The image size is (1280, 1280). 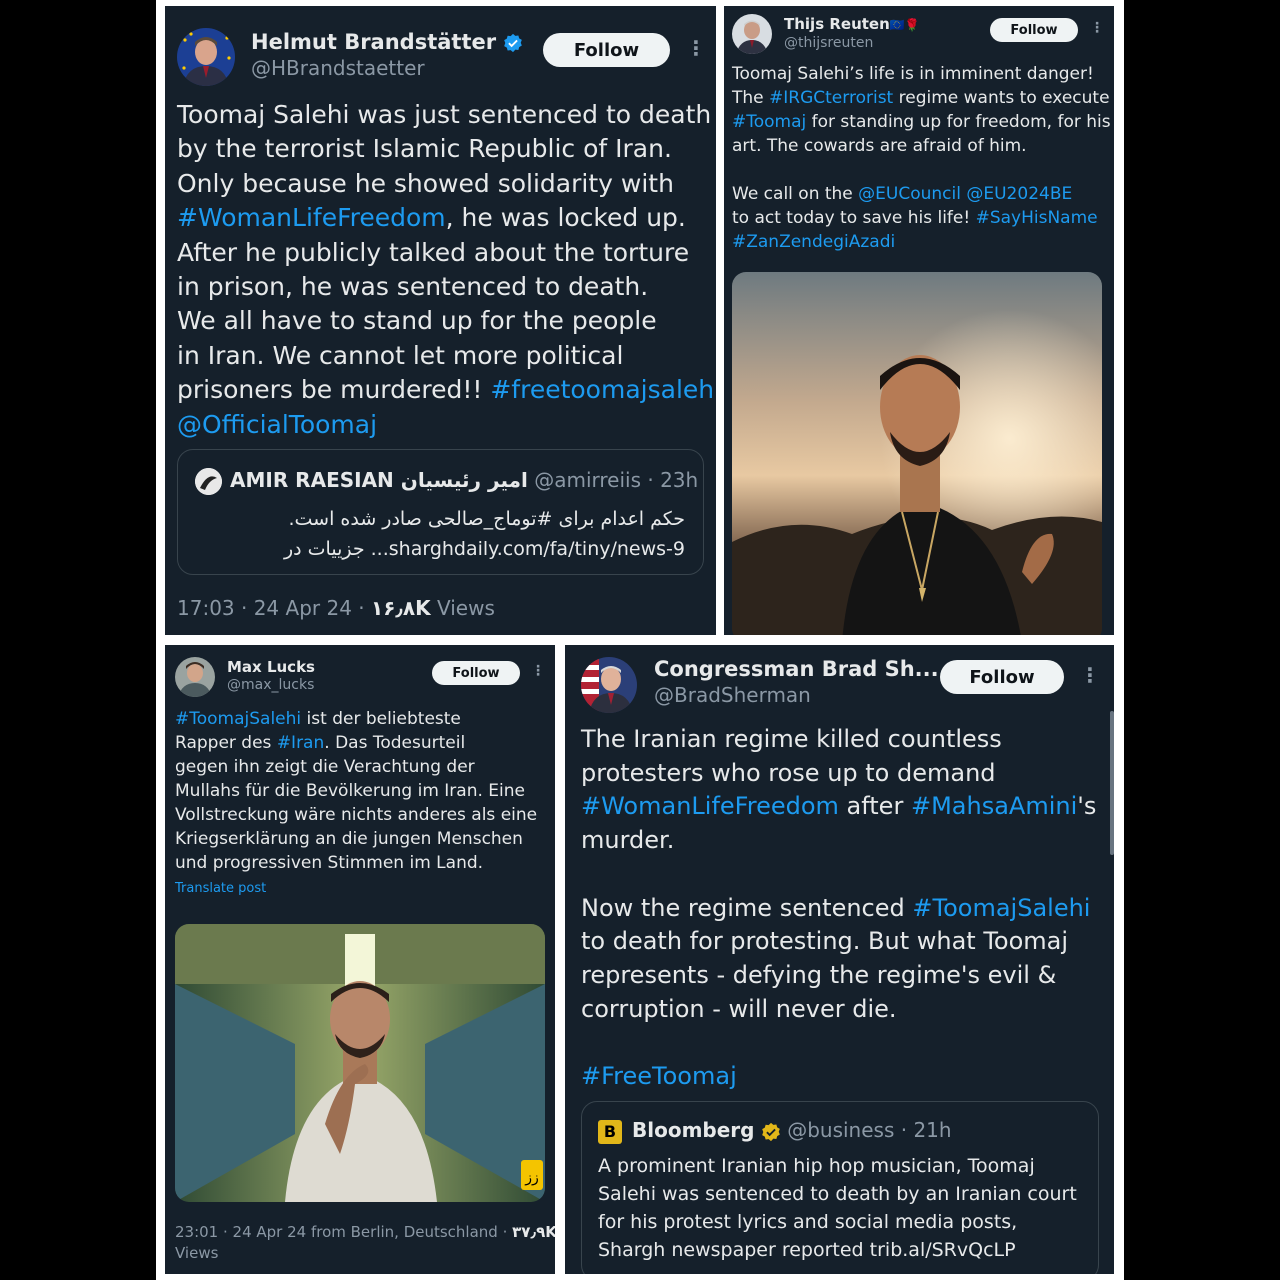 What do you see at coordinates (1037, 218) in the screenshot?
I see `hashtag-link: #SayHisName` at bounding box center [1037, 218].